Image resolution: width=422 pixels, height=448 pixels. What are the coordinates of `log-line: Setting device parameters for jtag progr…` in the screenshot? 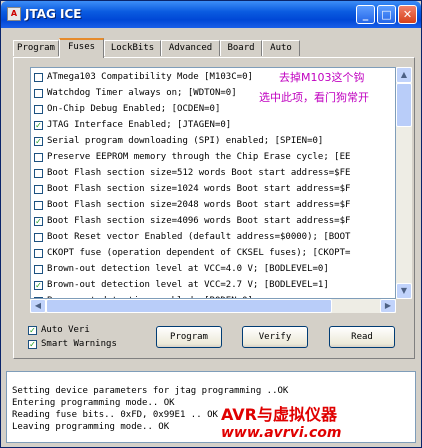 It's located at (150, 391).